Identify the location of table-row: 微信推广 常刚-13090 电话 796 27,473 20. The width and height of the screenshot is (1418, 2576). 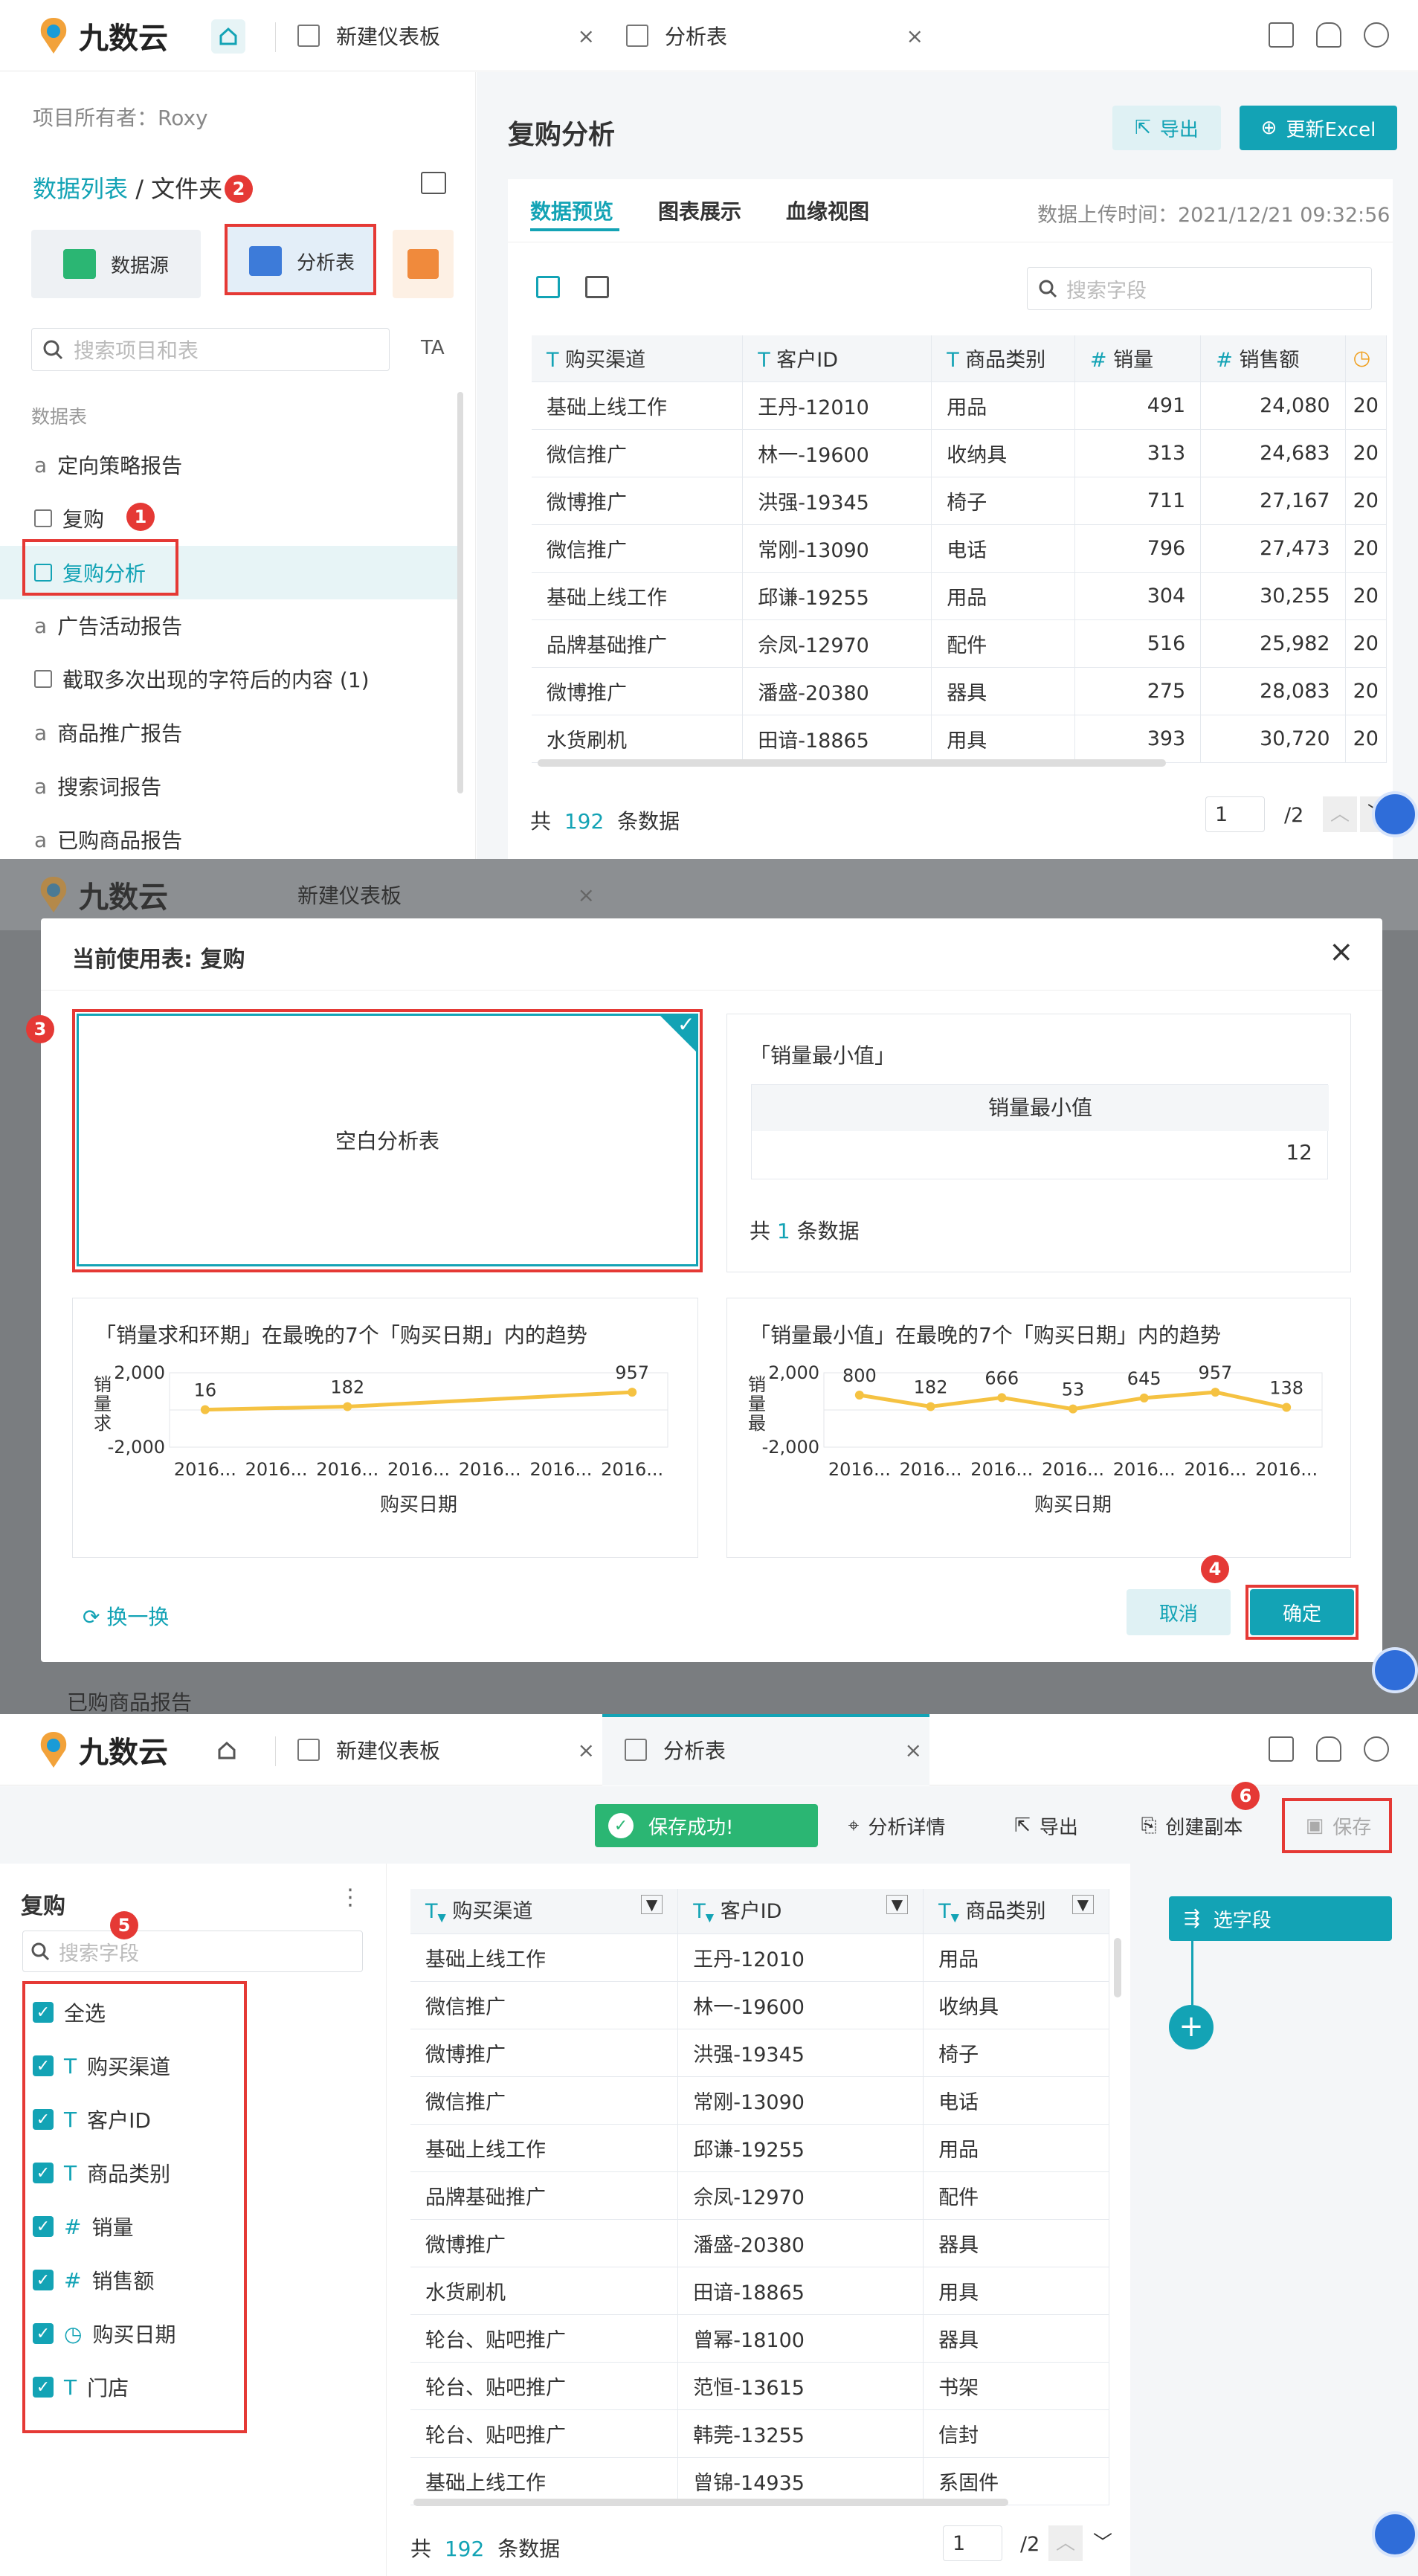
(960, 548).